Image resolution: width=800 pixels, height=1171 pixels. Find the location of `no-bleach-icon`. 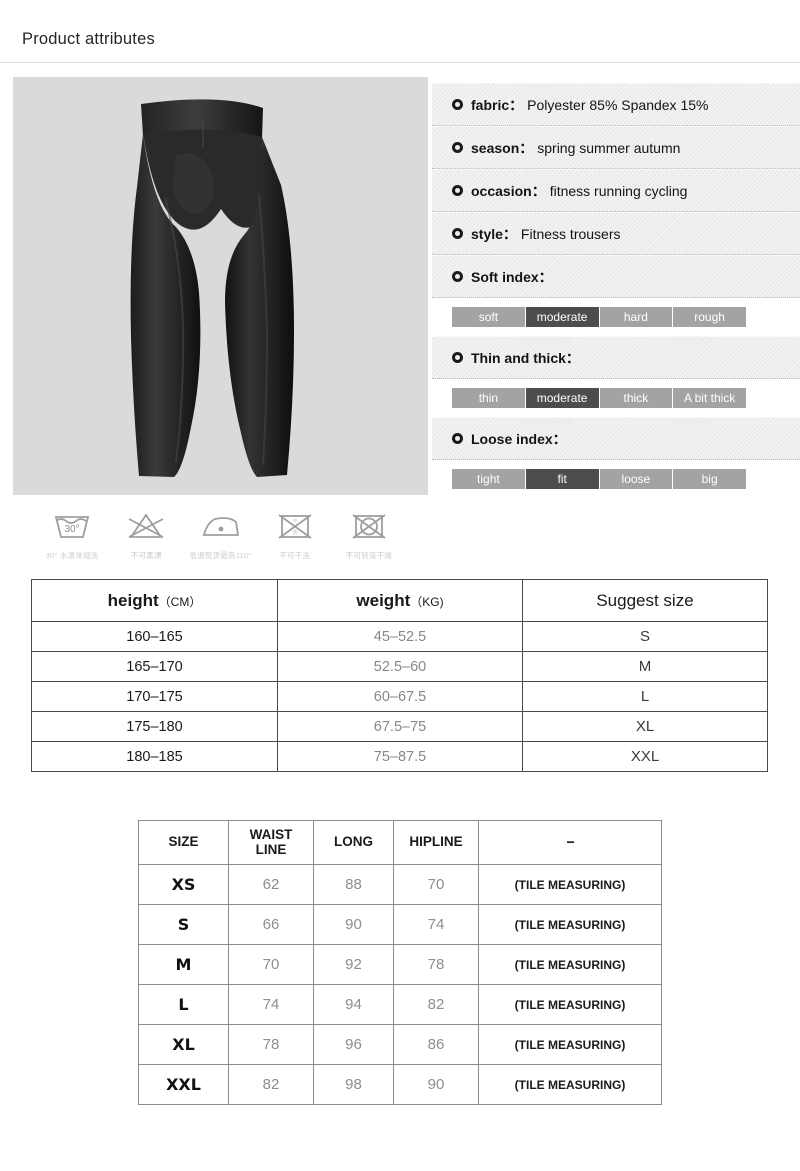

no-bleach-icon is located at coordinates (146, 526).